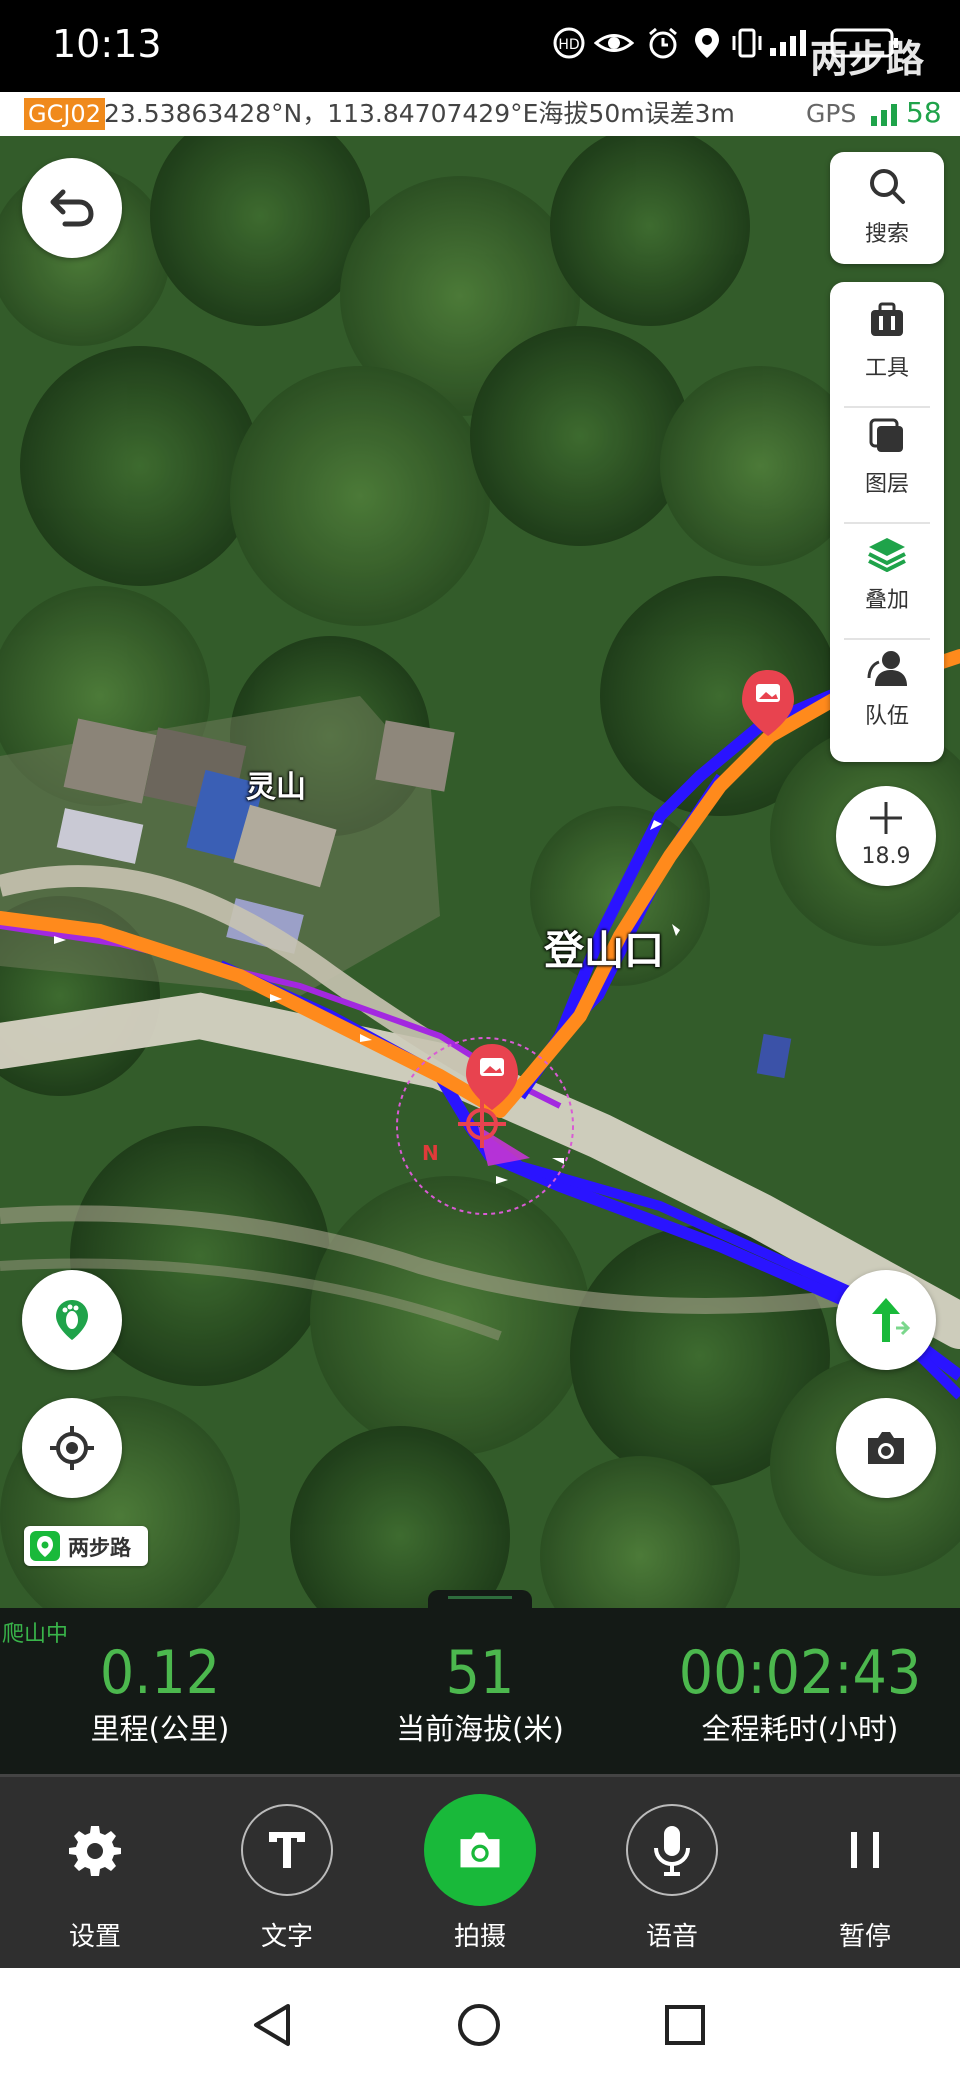 Image resolution: width=960 pixels, height=2080 pixels. Describe the element at coordinates (886, 435) in the screenshot. I see `layers-icon` at that location.